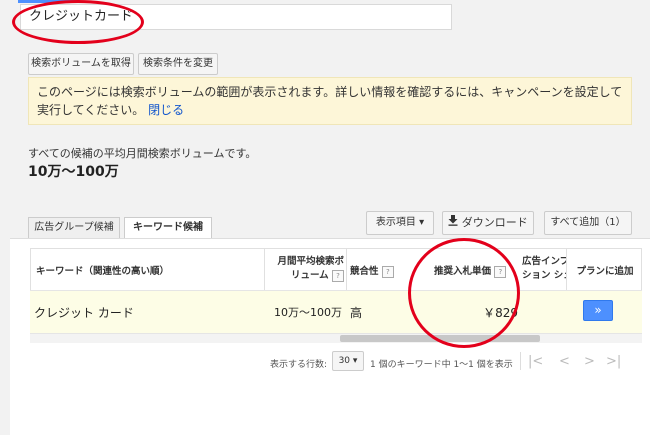 This screenshot has height=435, width=650. Describe the element at coordinates (441, 365) in the screenshot. I see `pagination-range: 1 個のキーワード中 1〜1 個を表示` at that location.